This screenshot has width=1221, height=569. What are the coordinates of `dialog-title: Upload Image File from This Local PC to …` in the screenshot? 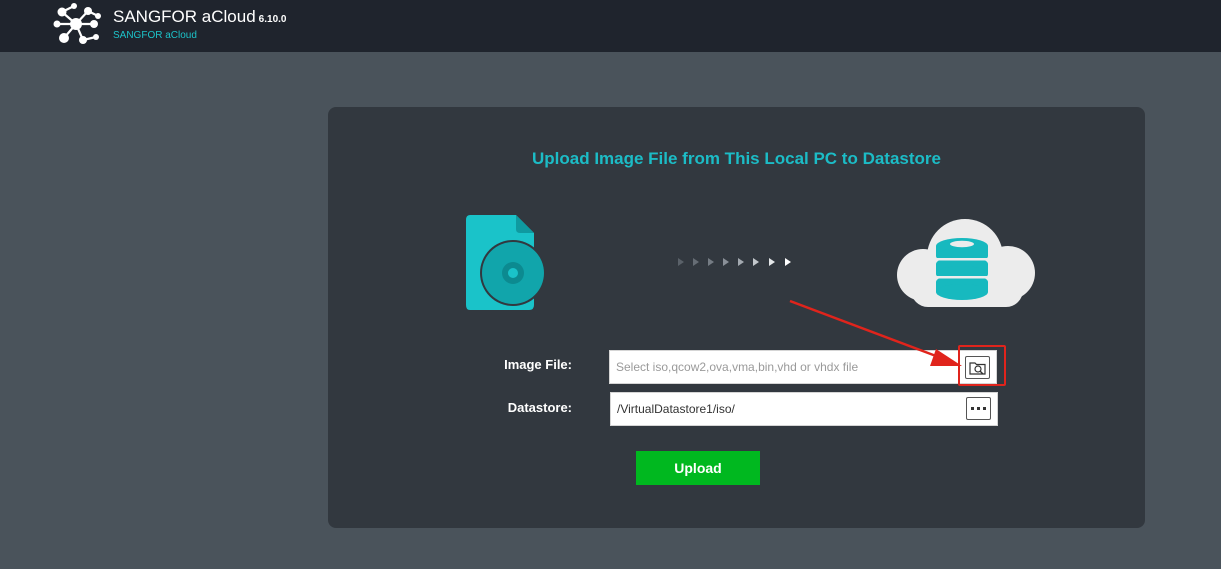 It's located at (736, 158).